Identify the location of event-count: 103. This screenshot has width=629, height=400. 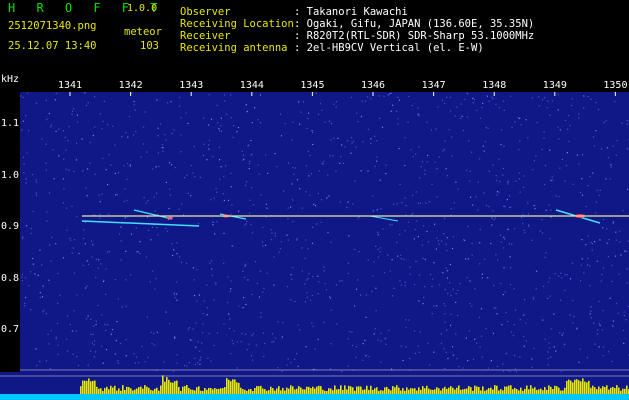
(149, 46).